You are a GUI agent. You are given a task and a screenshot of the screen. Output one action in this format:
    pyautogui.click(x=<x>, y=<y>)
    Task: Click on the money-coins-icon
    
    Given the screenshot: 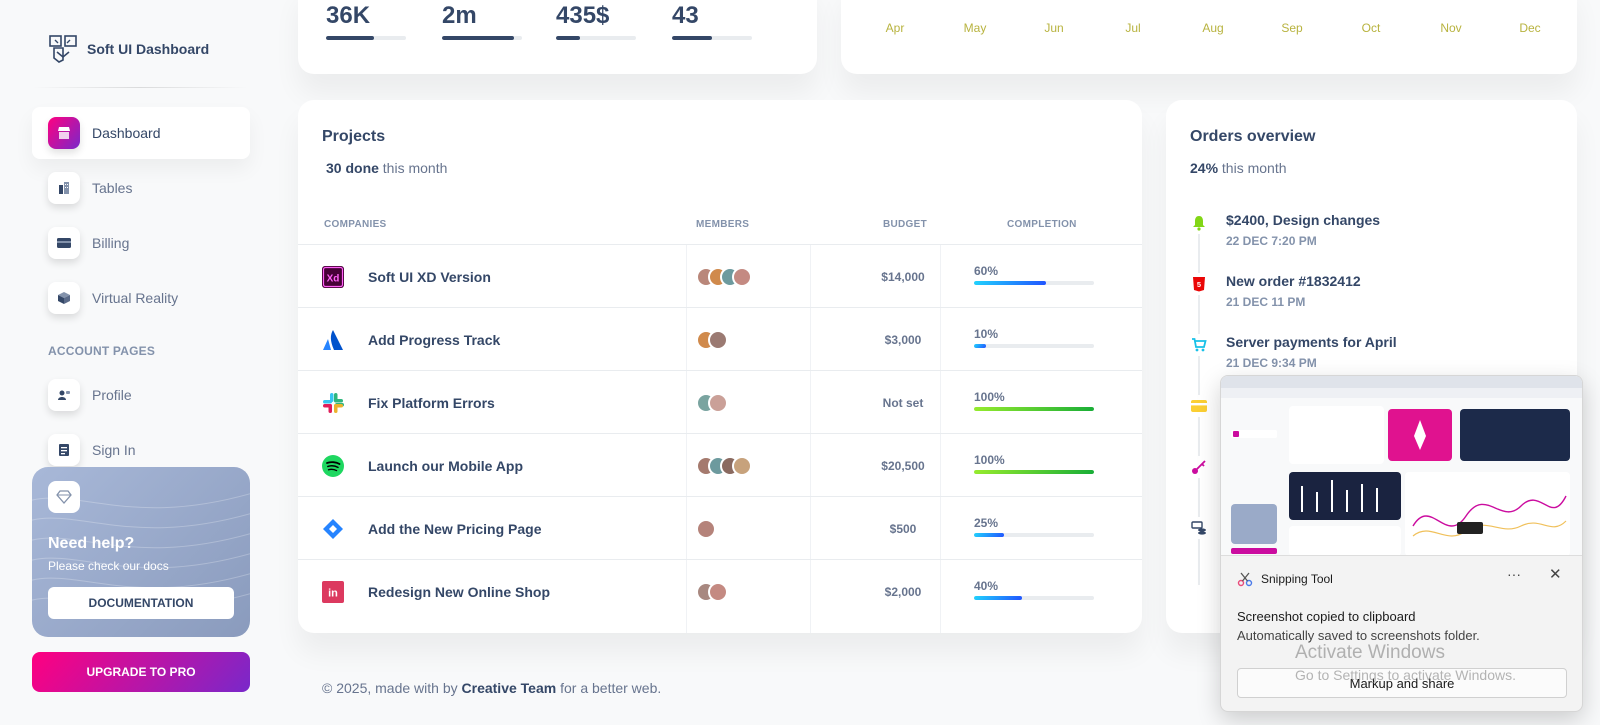 What is the action you would take?
    pyautogui.click(x=1199, y=528)
    